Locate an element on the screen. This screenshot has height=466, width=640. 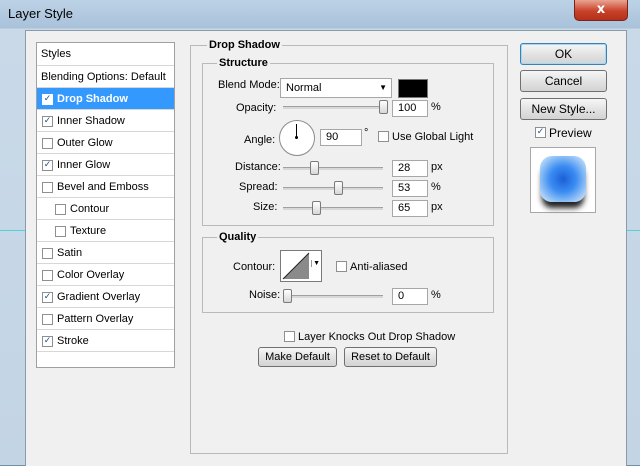
shadow-color-swatch is located at coordinates (413, 88).